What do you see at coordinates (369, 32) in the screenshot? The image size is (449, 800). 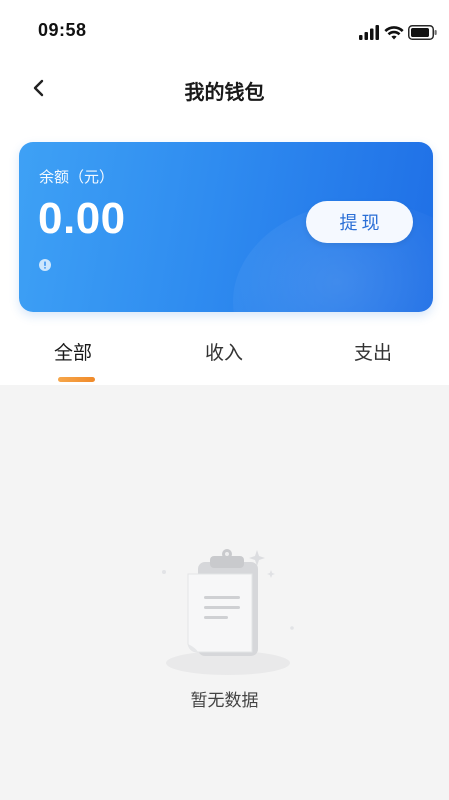 I see `signal-icon` at bounding box center [369, 32].